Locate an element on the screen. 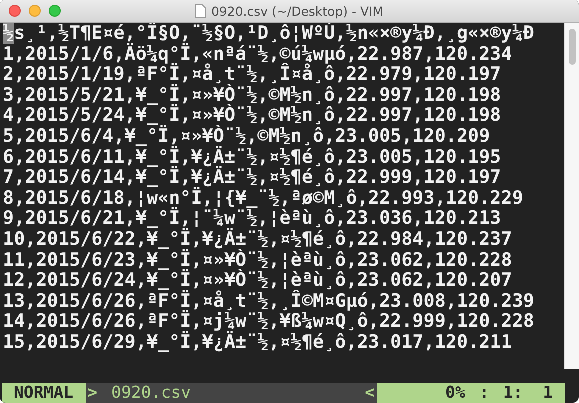 This screenshot has width=579, height=403. minimize-button is located at coordinates (35, 11).